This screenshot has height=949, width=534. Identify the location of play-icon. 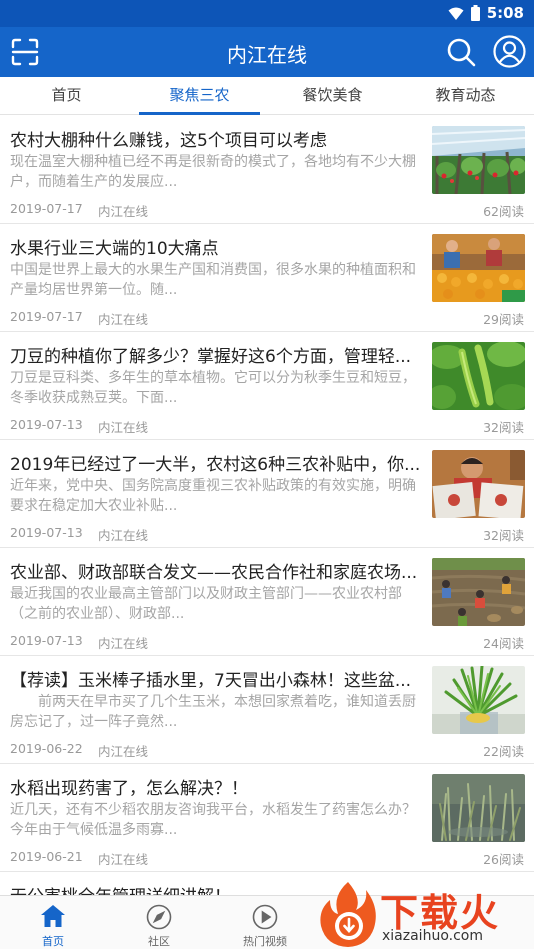
(265, 919).